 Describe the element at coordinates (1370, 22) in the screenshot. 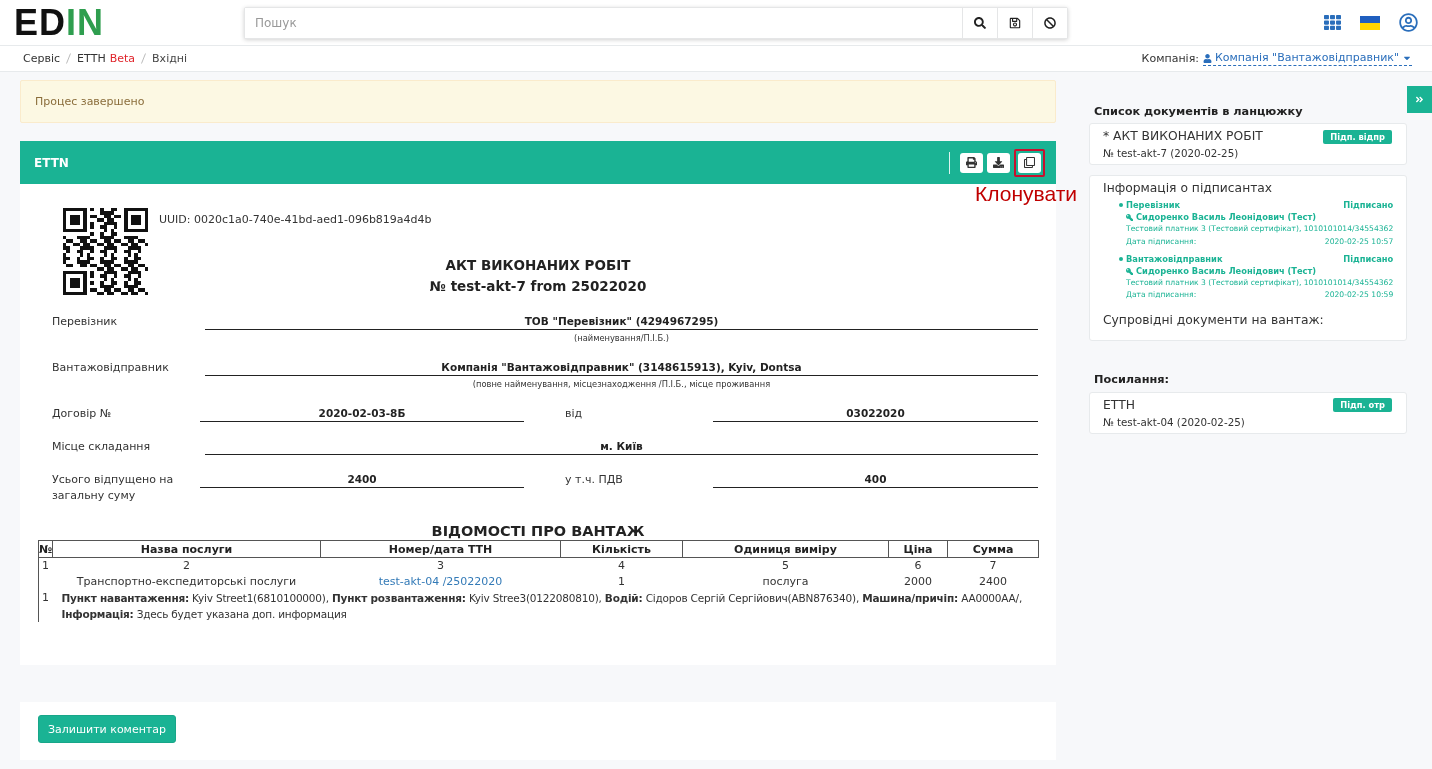

I see `flag-icon` at that location.